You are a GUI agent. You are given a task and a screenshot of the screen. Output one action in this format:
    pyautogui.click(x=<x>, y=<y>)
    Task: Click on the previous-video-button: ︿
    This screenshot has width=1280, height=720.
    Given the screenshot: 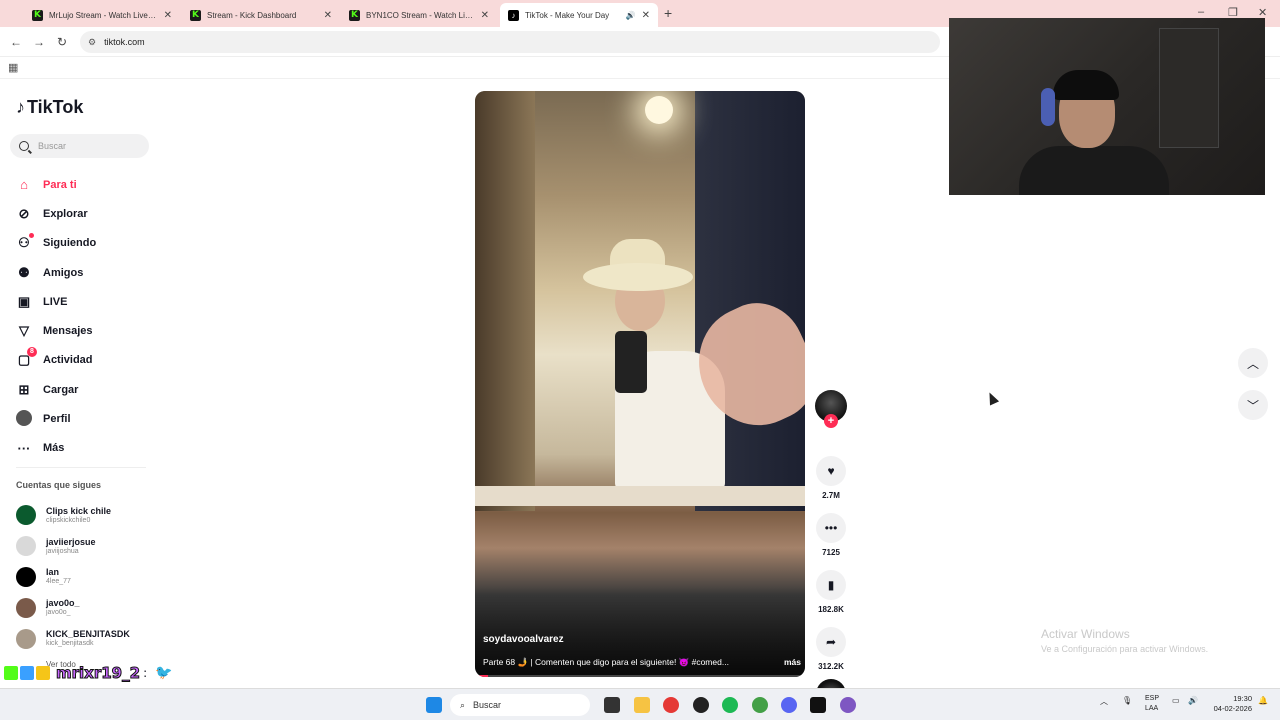 What is the action you would take?
    pyautogui.click(x=1253, y=363)
    